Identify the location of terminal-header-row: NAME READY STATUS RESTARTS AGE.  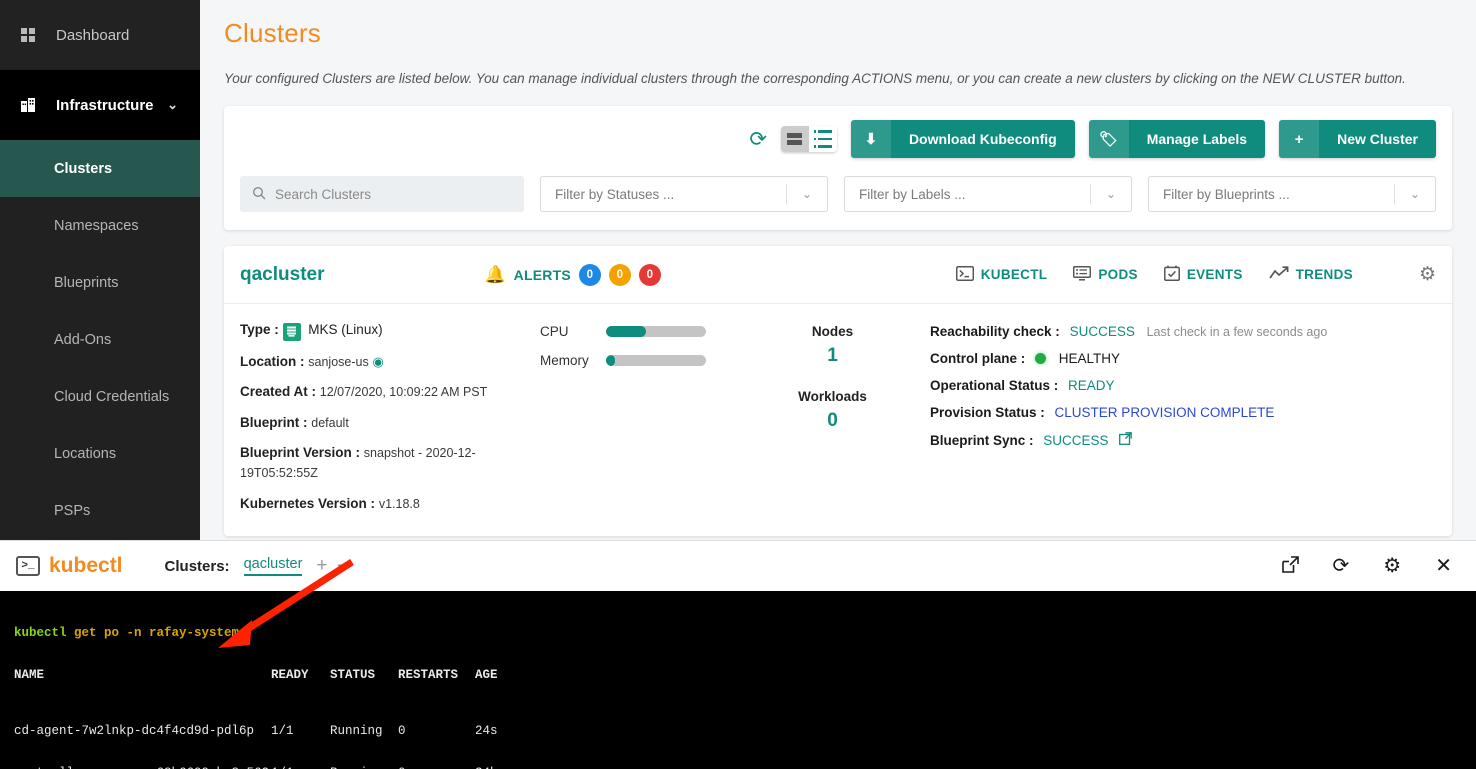
(745, 675).